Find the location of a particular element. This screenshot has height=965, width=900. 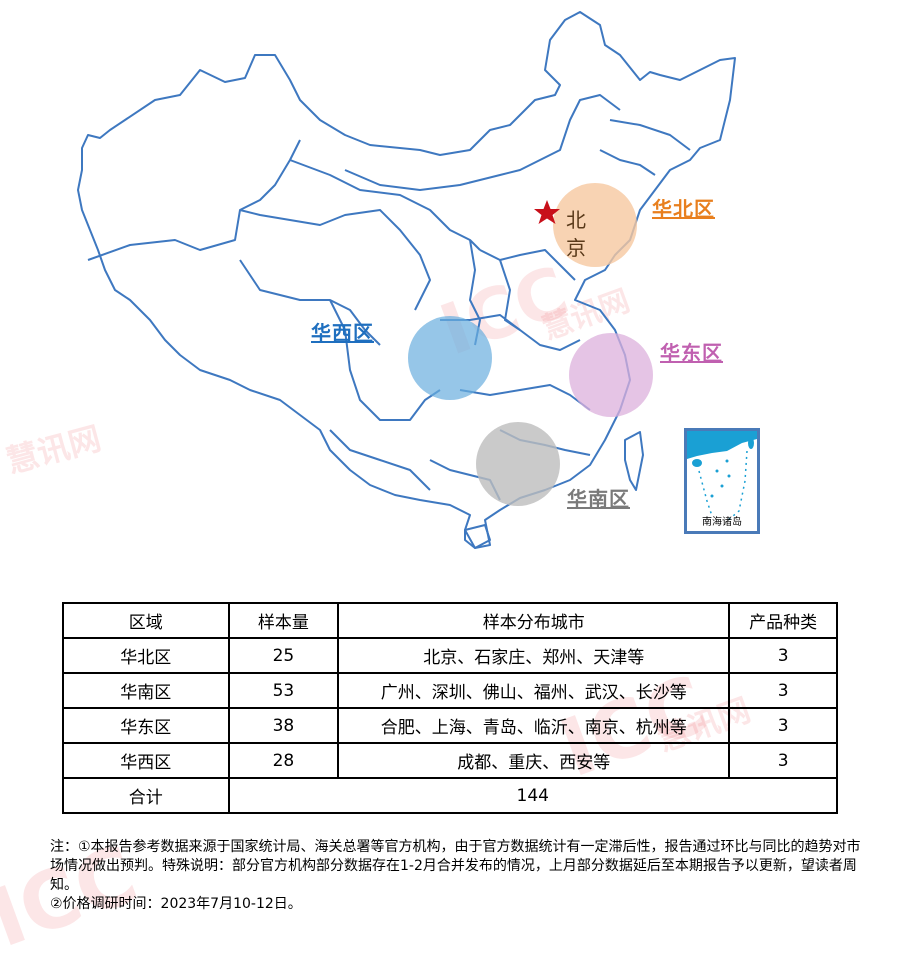

border-xinjiang is located at coordinates (194, 200).